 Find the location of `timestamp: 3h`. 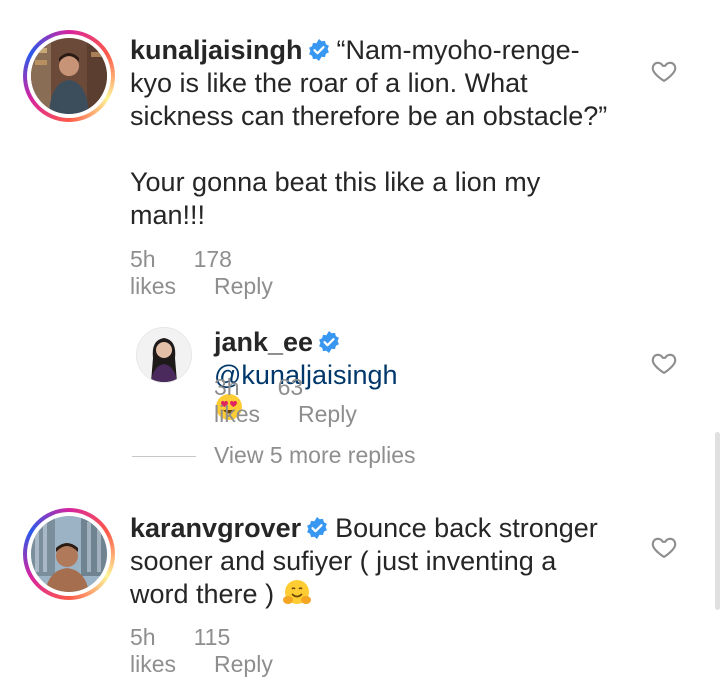

timestamp: 3h is located at coordinates (227, 387).